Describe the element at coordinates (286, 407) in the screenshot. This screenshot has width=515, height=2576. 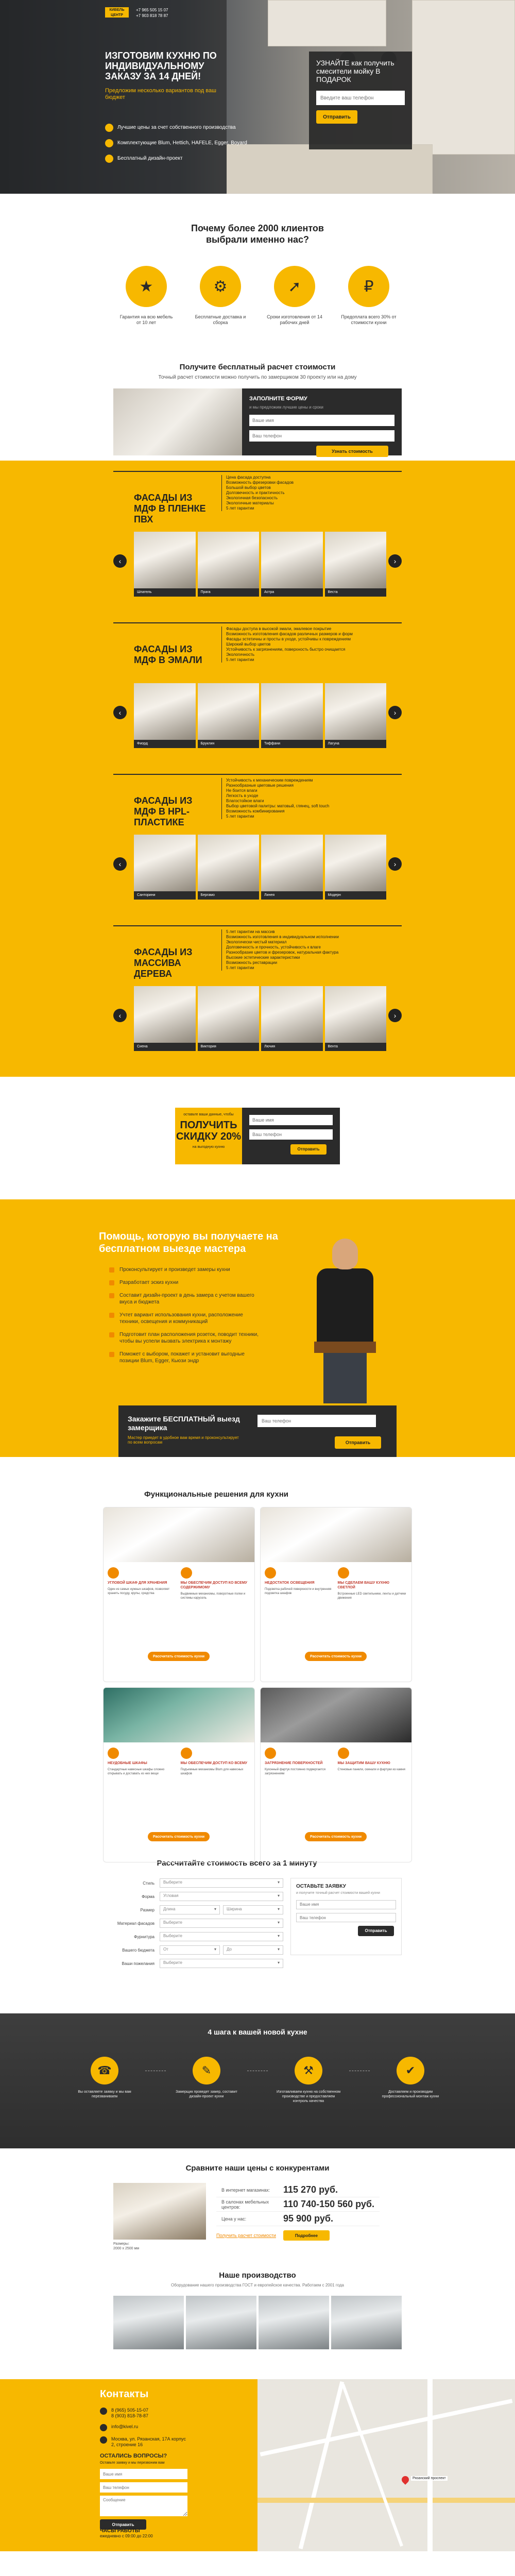
I see `calc-form-sub: и мы предложим лучшие цены и сроки` at that location.